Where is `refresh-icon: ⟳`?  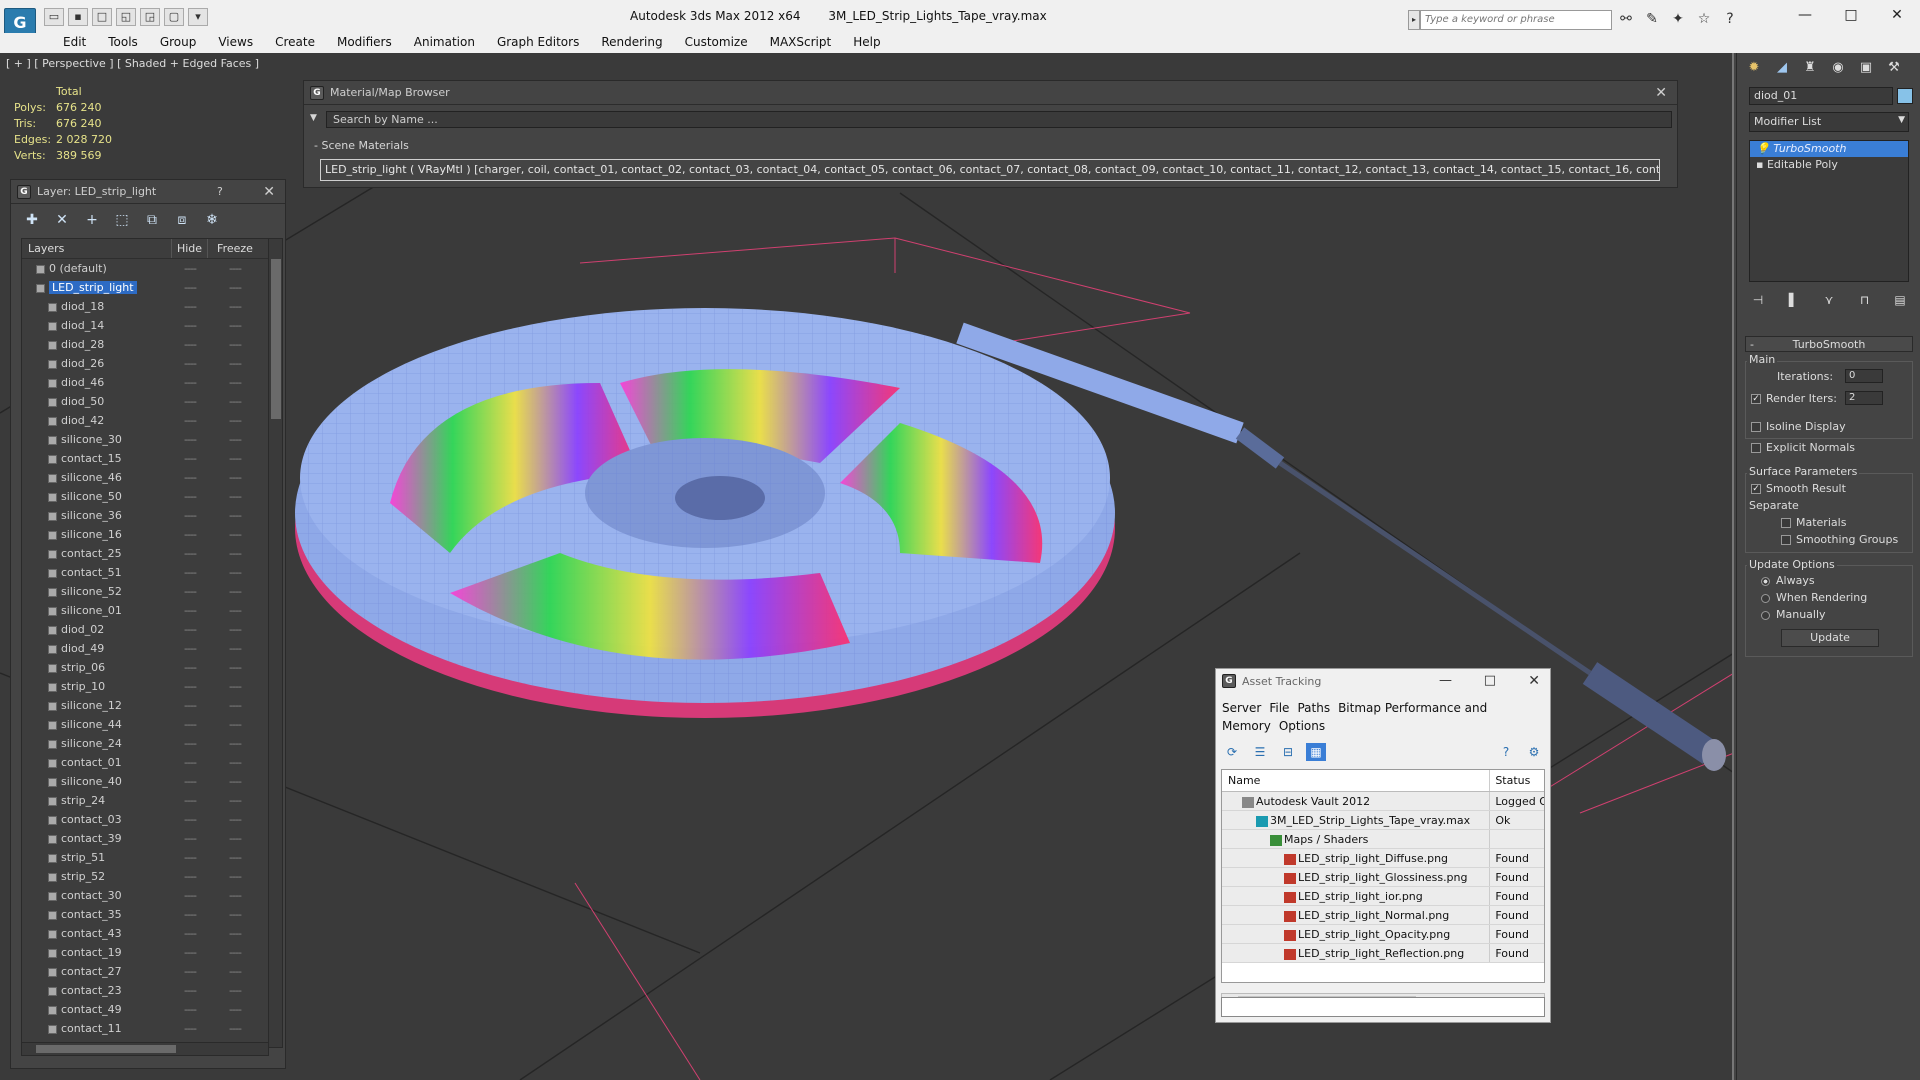 refresh-icon: ⟳ is located at coordinates (1232, 752).